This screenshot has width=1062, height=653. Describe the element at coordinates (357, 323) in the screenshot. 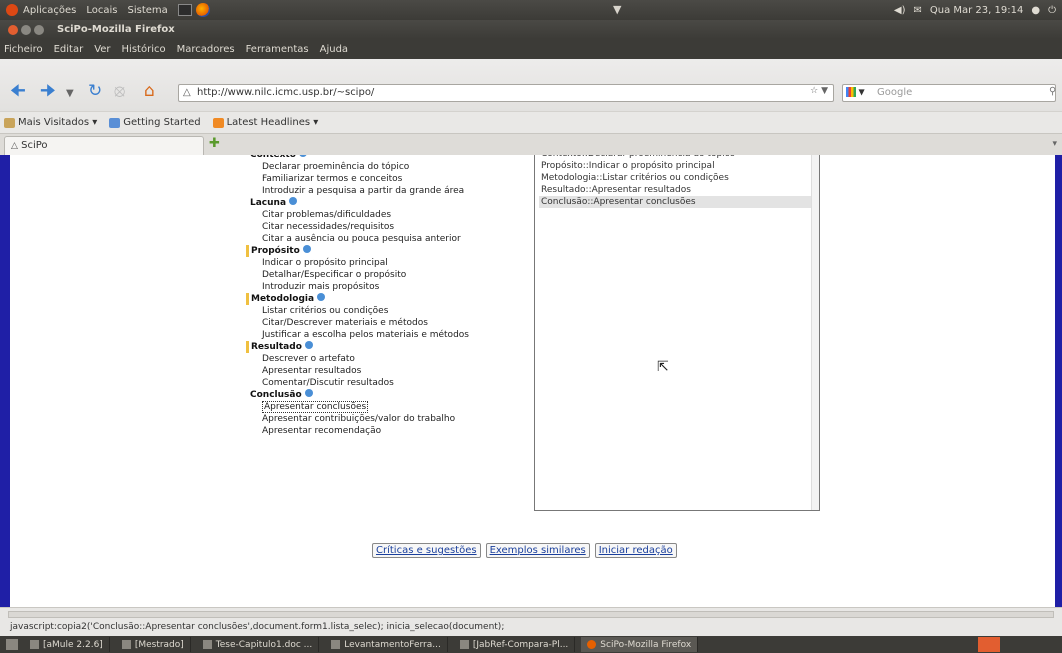

I see `tree-item: Citar/Descrever materiais e métodos` at that location.